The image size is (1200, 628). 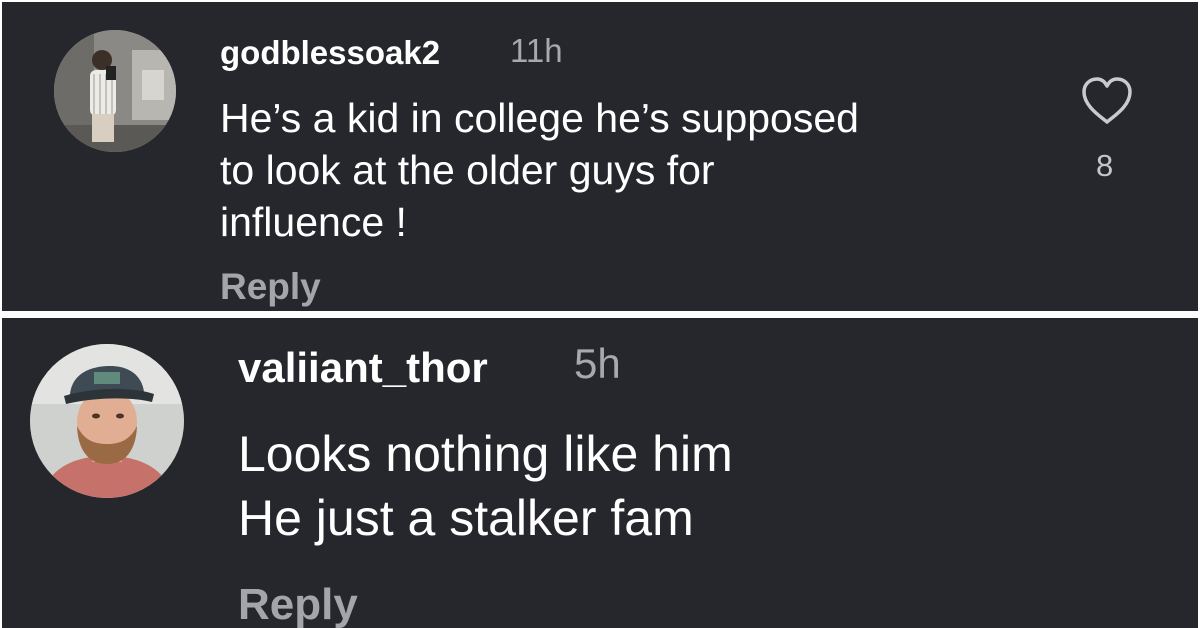 I want to click on heart-icon, so click(x=1107, y=100).